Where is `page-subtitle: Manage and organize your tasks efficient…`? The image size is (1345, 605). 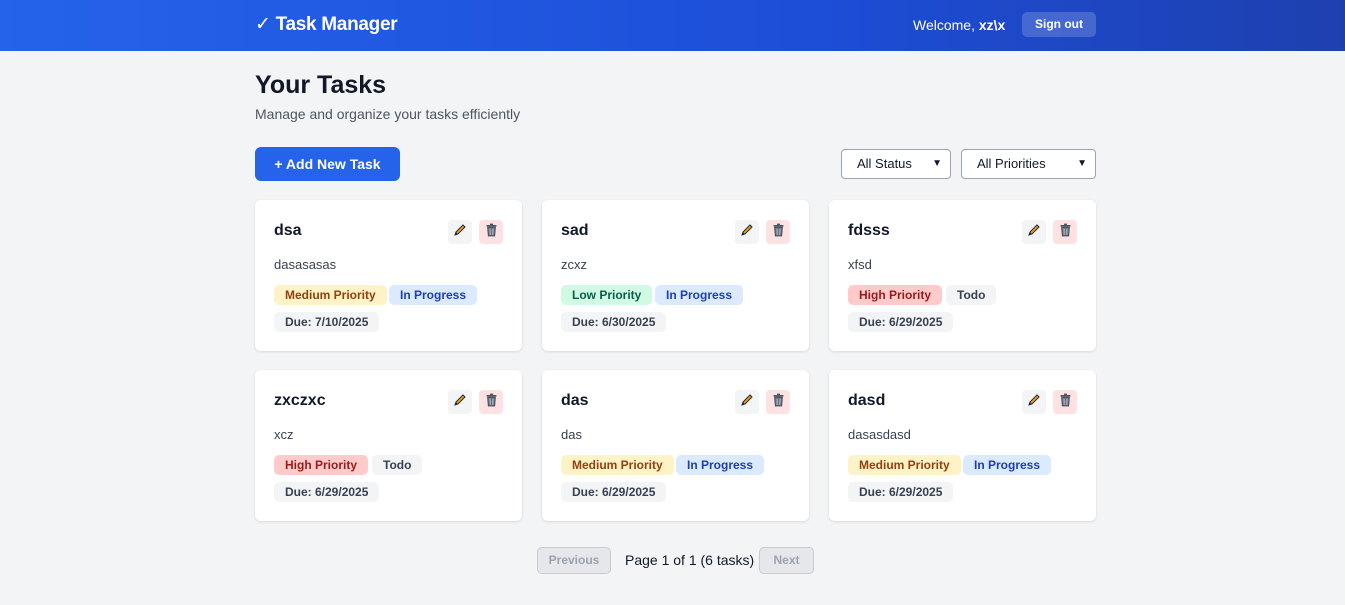 page-subtitle: Manage and organize your tasks efficient… is located at coordinates (388, 114).